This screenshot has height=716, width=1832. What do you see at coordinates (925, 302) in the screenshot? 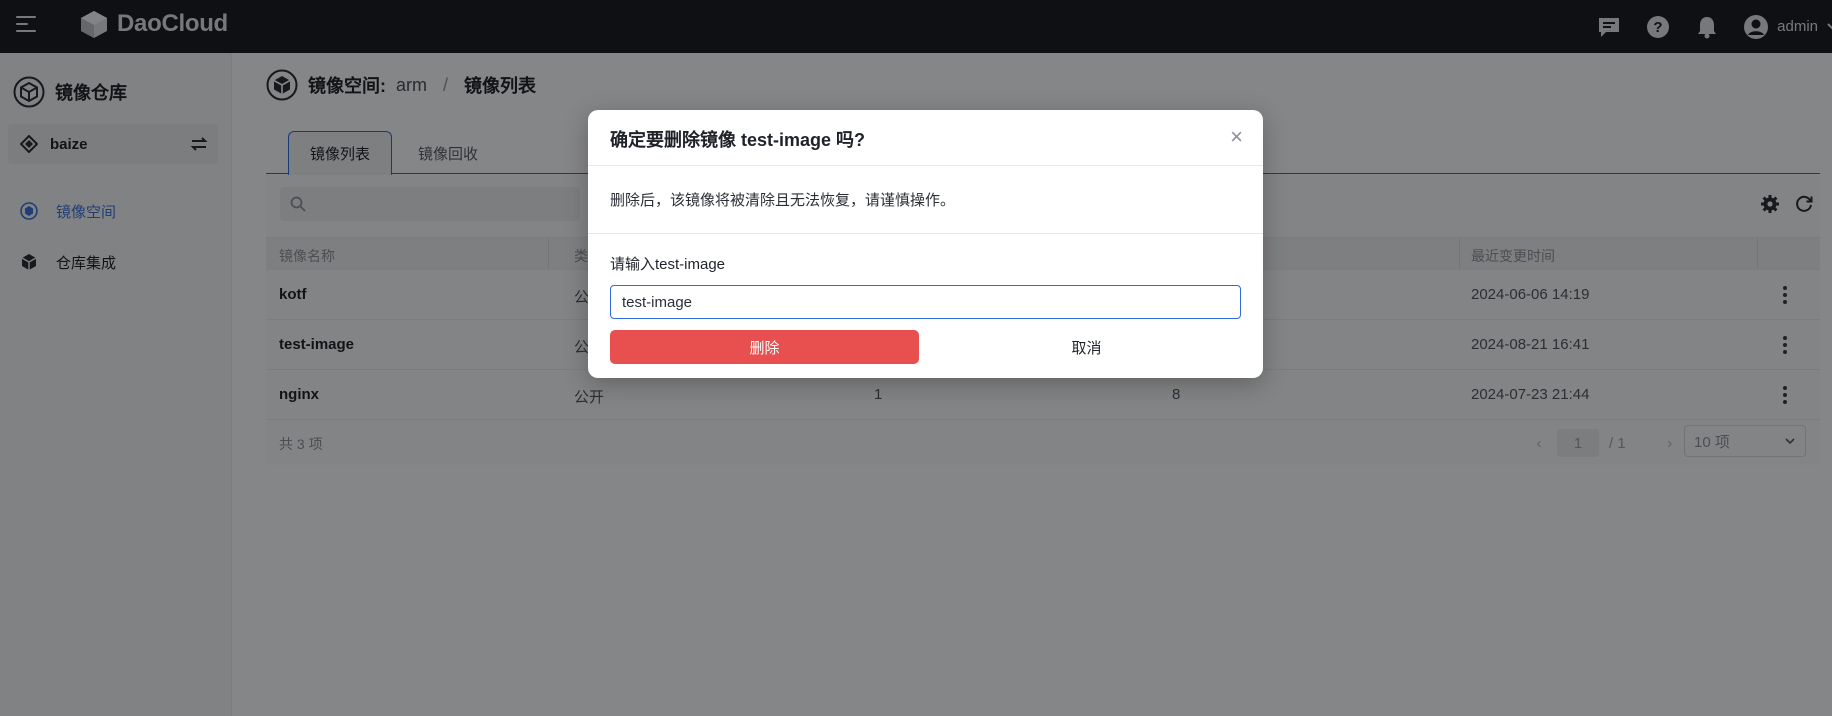
I see `confirm-name-input` at bounding box center [925, 302].